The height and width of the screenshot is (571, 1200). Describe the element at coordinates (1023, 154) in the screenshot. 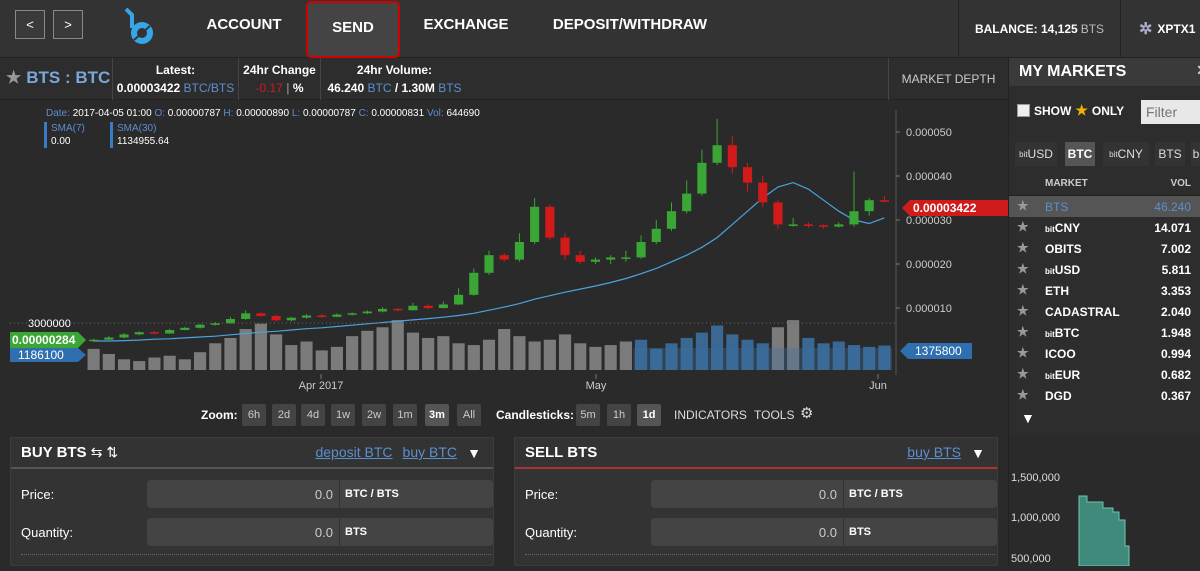

I see `tab-prefix: bit` at that location.